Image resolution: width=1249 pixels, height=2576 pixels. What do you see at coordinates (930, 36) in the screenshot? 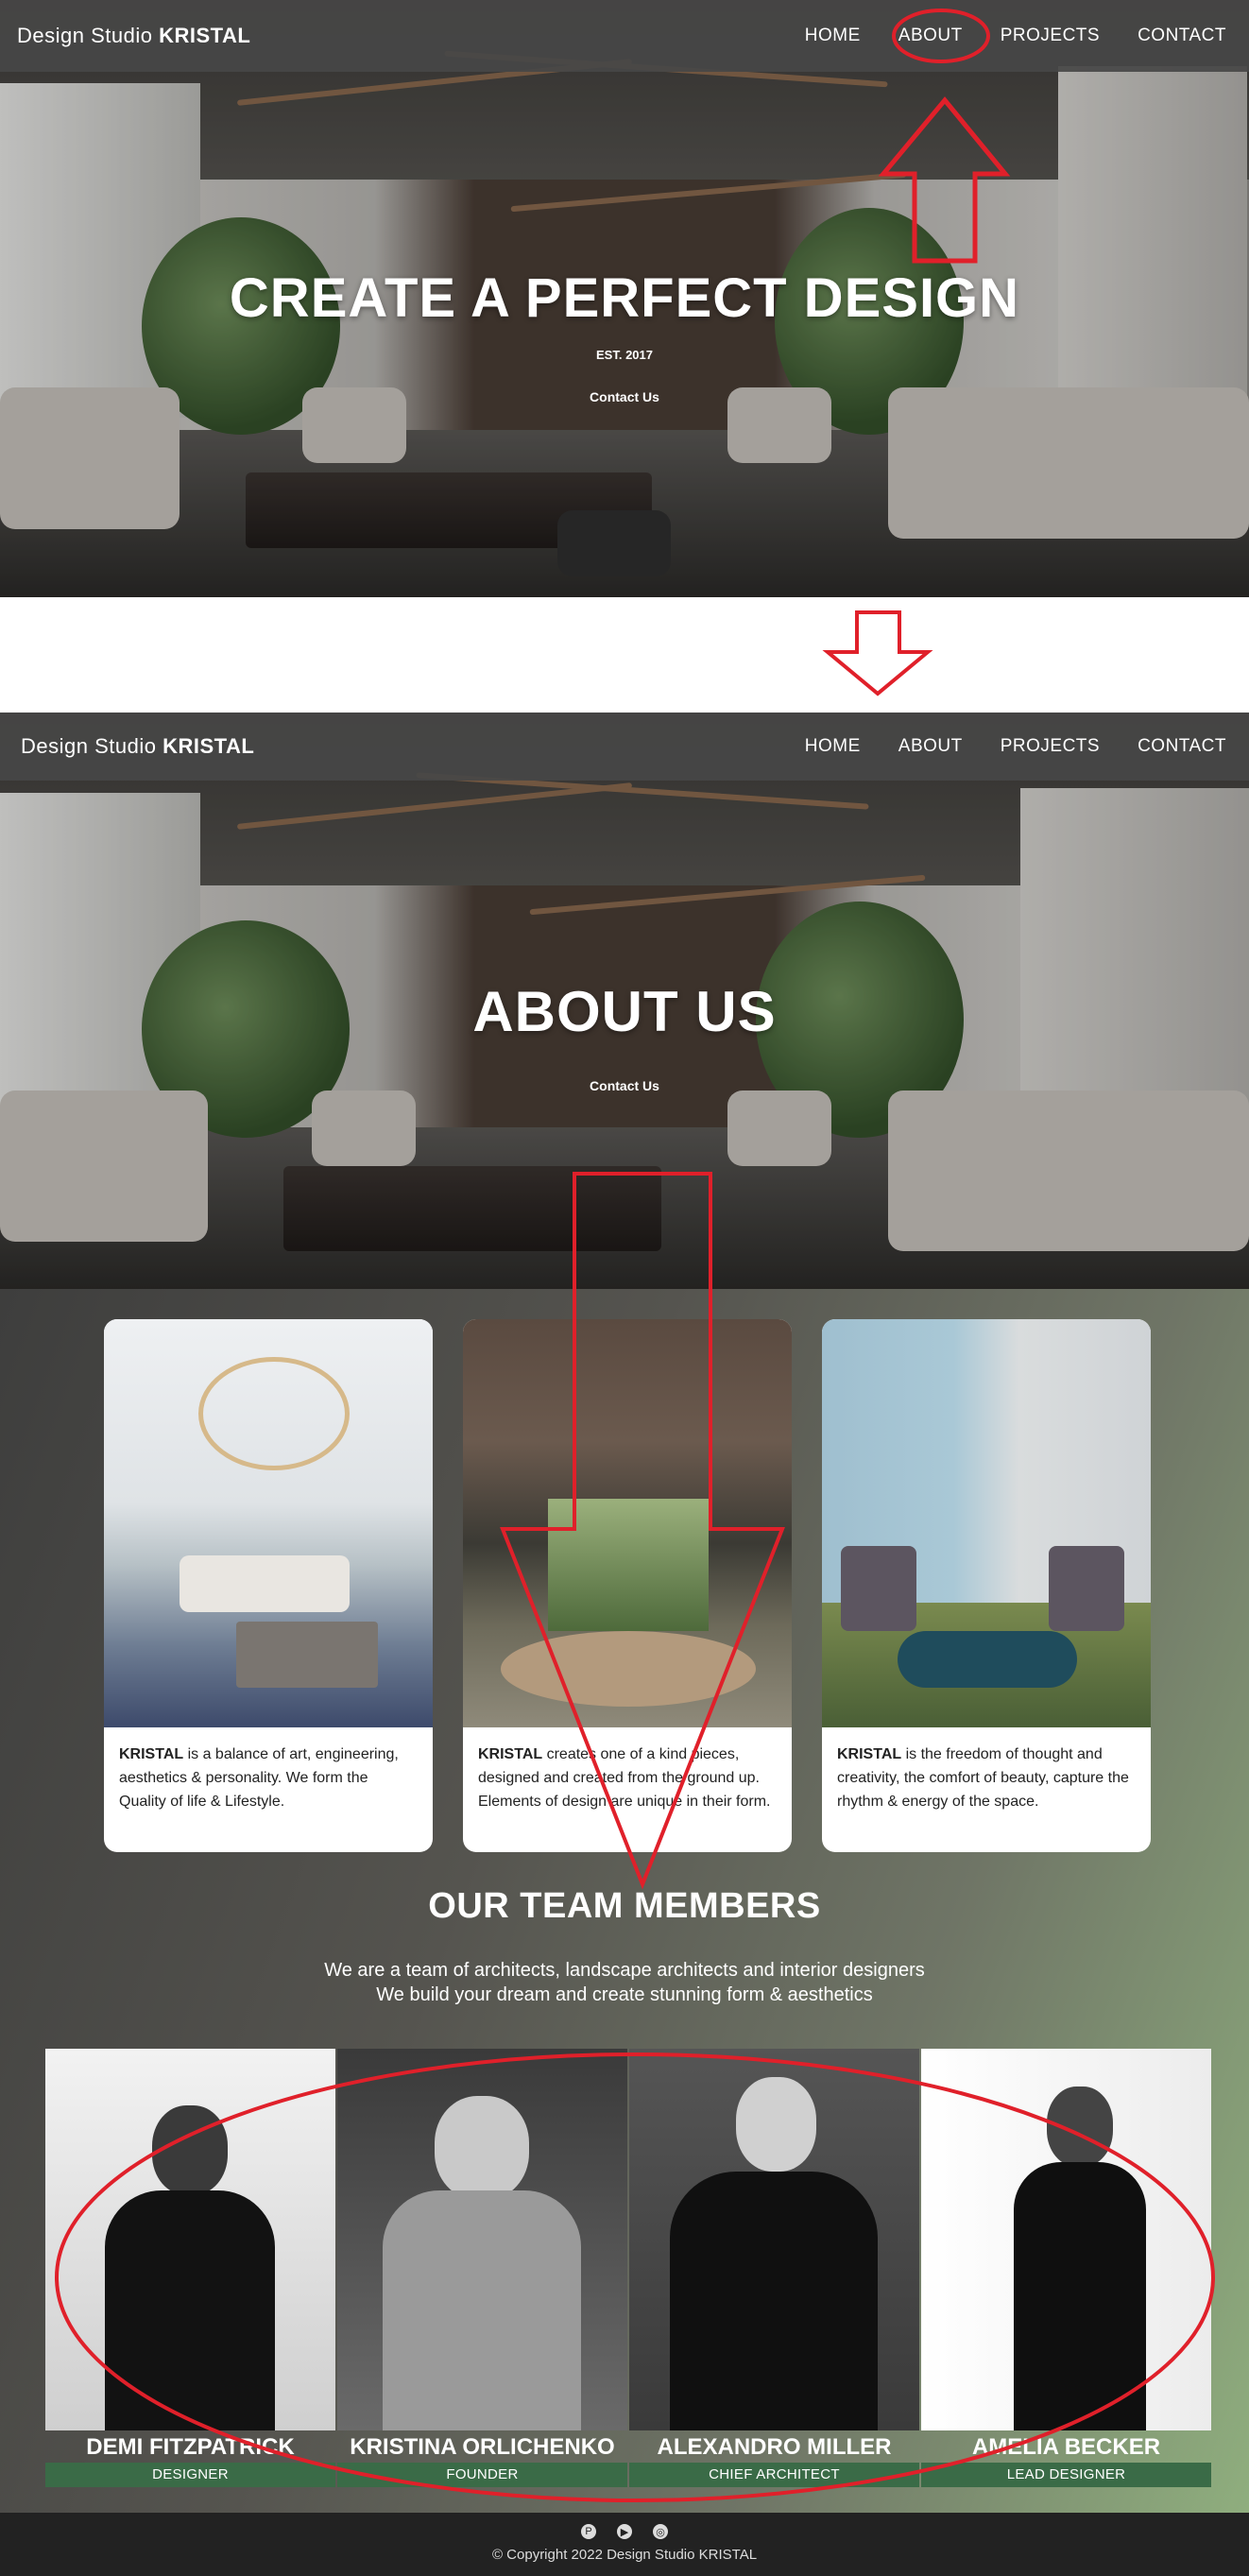
I see `home-nav-about: ABOUT` at bounding box center [930, 36].